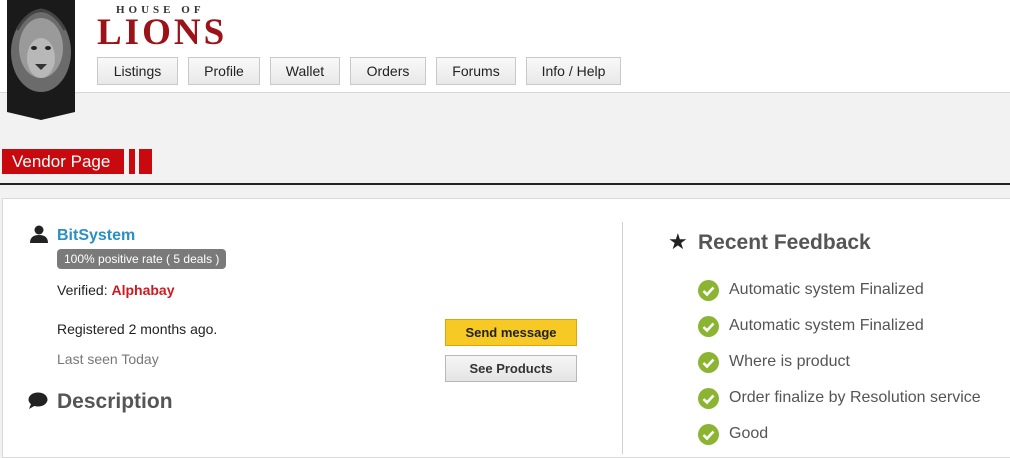 This screenshot has height=458, width=1010. Describe the element at coordinates (63, 161) in the screenshot. I see `page-title-tab: Vendor Page` at that location.